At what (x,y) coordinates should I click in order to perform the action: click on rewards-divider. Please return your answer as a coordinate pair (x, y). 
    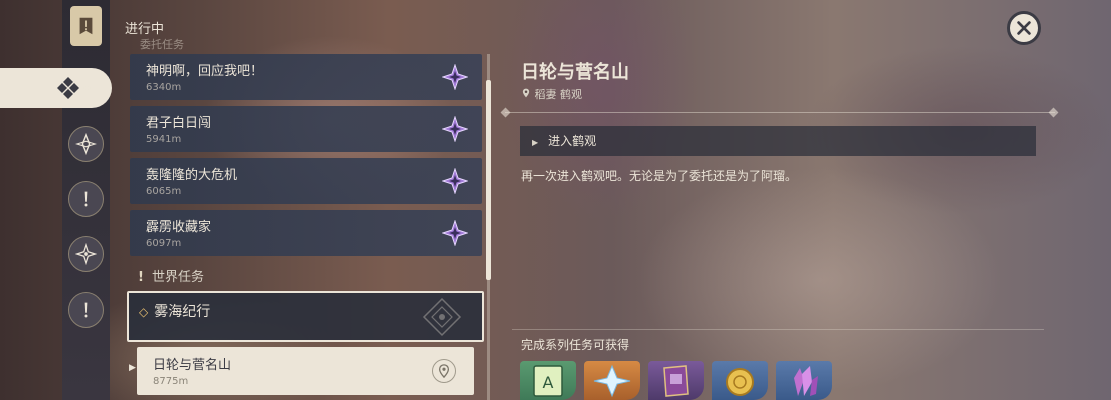
    Looking at the image, I should click on (778, 329).